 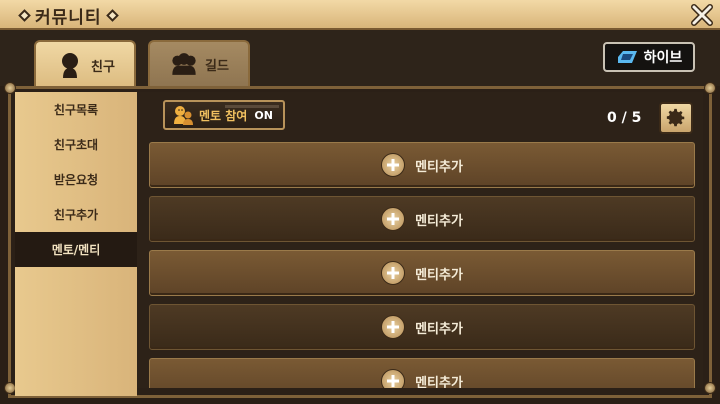 I want to click on sidebar-item-mentor-mentee: 멘토/멘티, so click(x=76, y=249).